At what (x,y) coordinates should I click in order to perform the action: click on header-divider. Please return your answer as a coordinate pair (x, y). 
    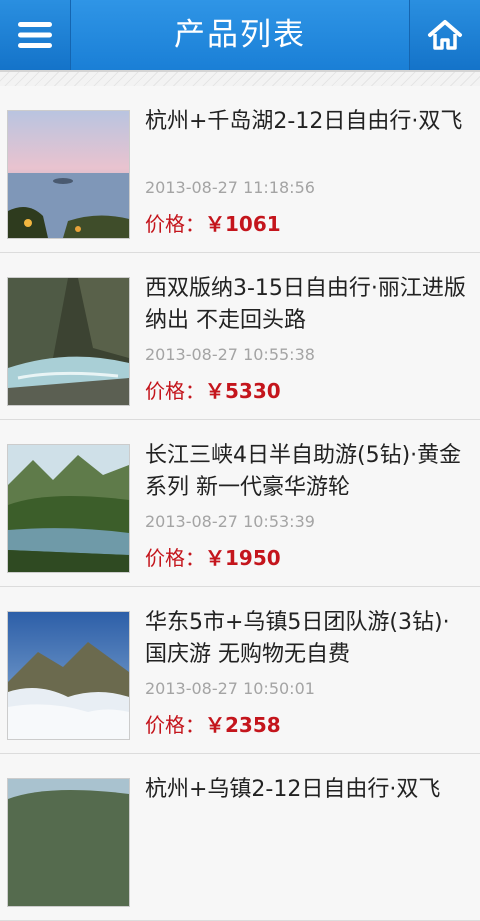
    Looking at the image, I should click on (240, 78).